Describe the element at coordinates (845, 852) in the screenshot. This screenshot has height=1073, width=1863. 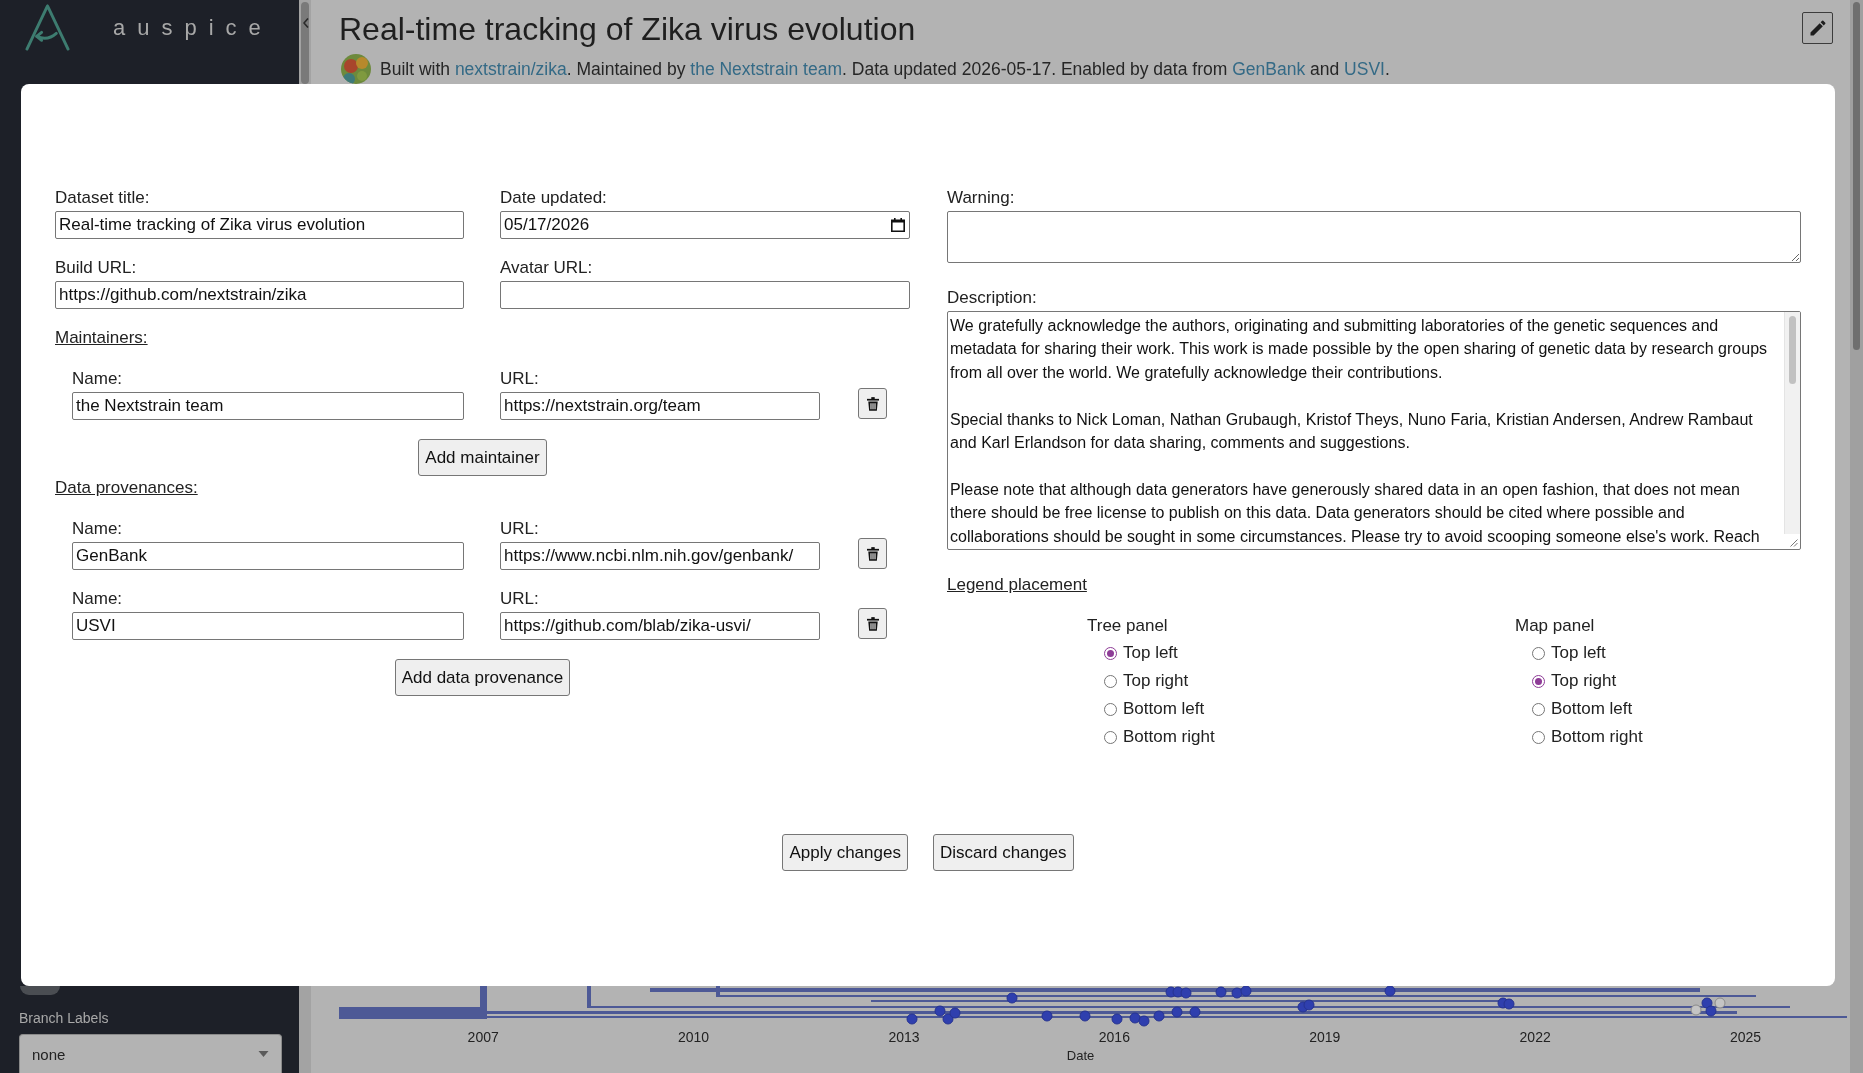
I see `dialog-button: Apply changes` at that location.